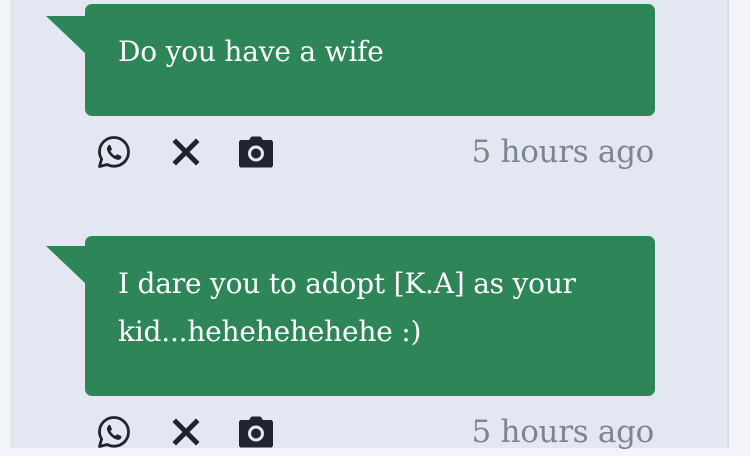 This screenshot has width=750, height=456. What do you see at coordinates (251, 51) in the screenshot?
I see `message-text: Do you have a wife` at bounding box center [251, 51].